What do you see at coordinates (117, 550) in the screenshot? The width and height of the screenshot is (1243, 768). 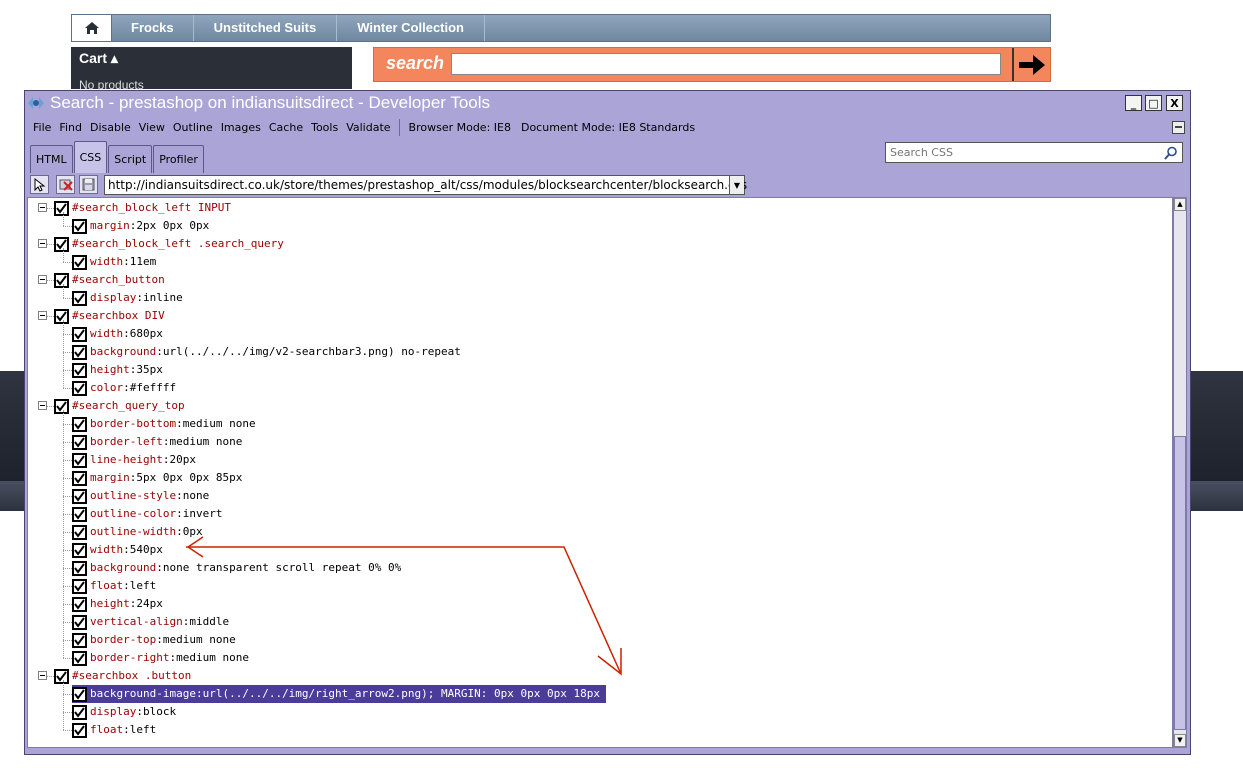 I see `css-property-row: width : 540px` at bounding box center [117, 550].